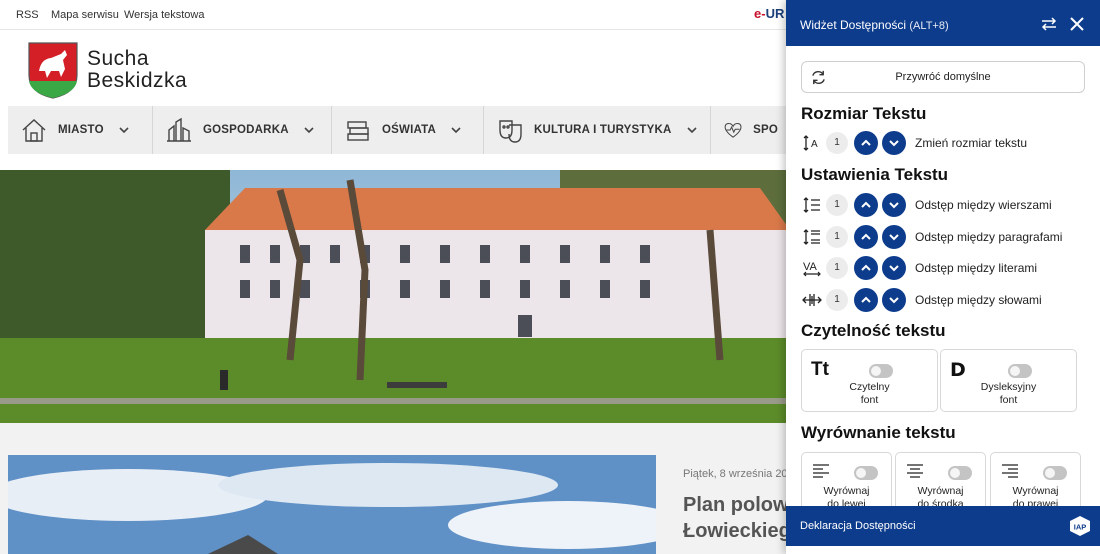  I want to click on news-date: Piątek, 8 września 2023, so click(735, 474).